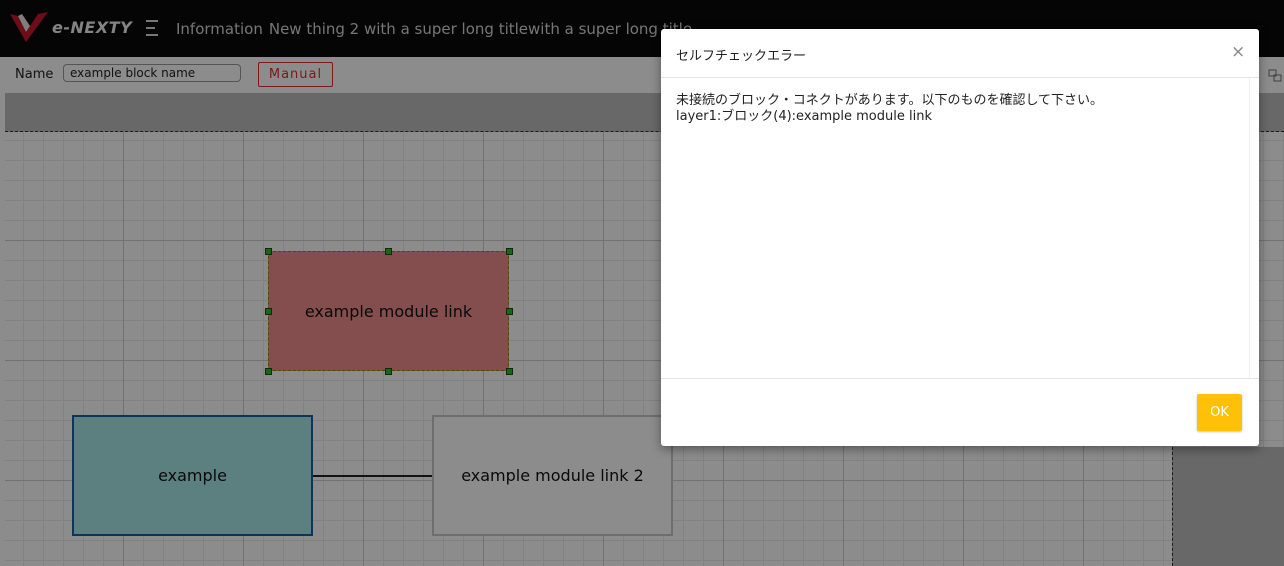  I want to click on dialog-footer: OK, so click(960, 412).